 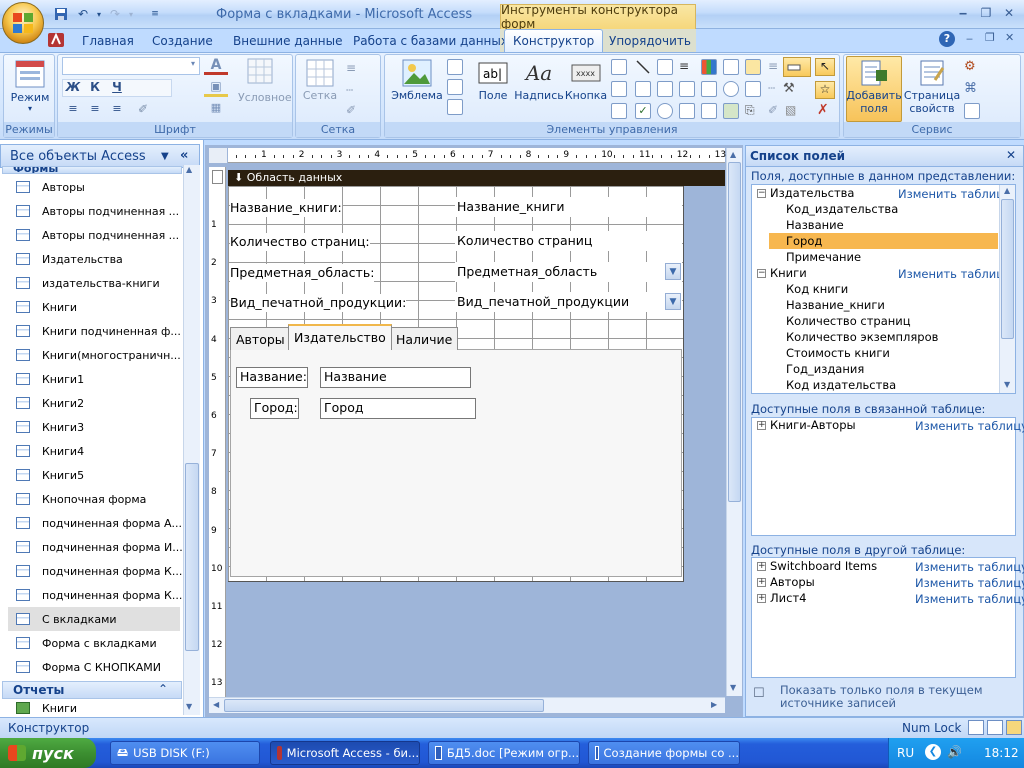 I want to click on image-icon, so click(x=753, y=89).